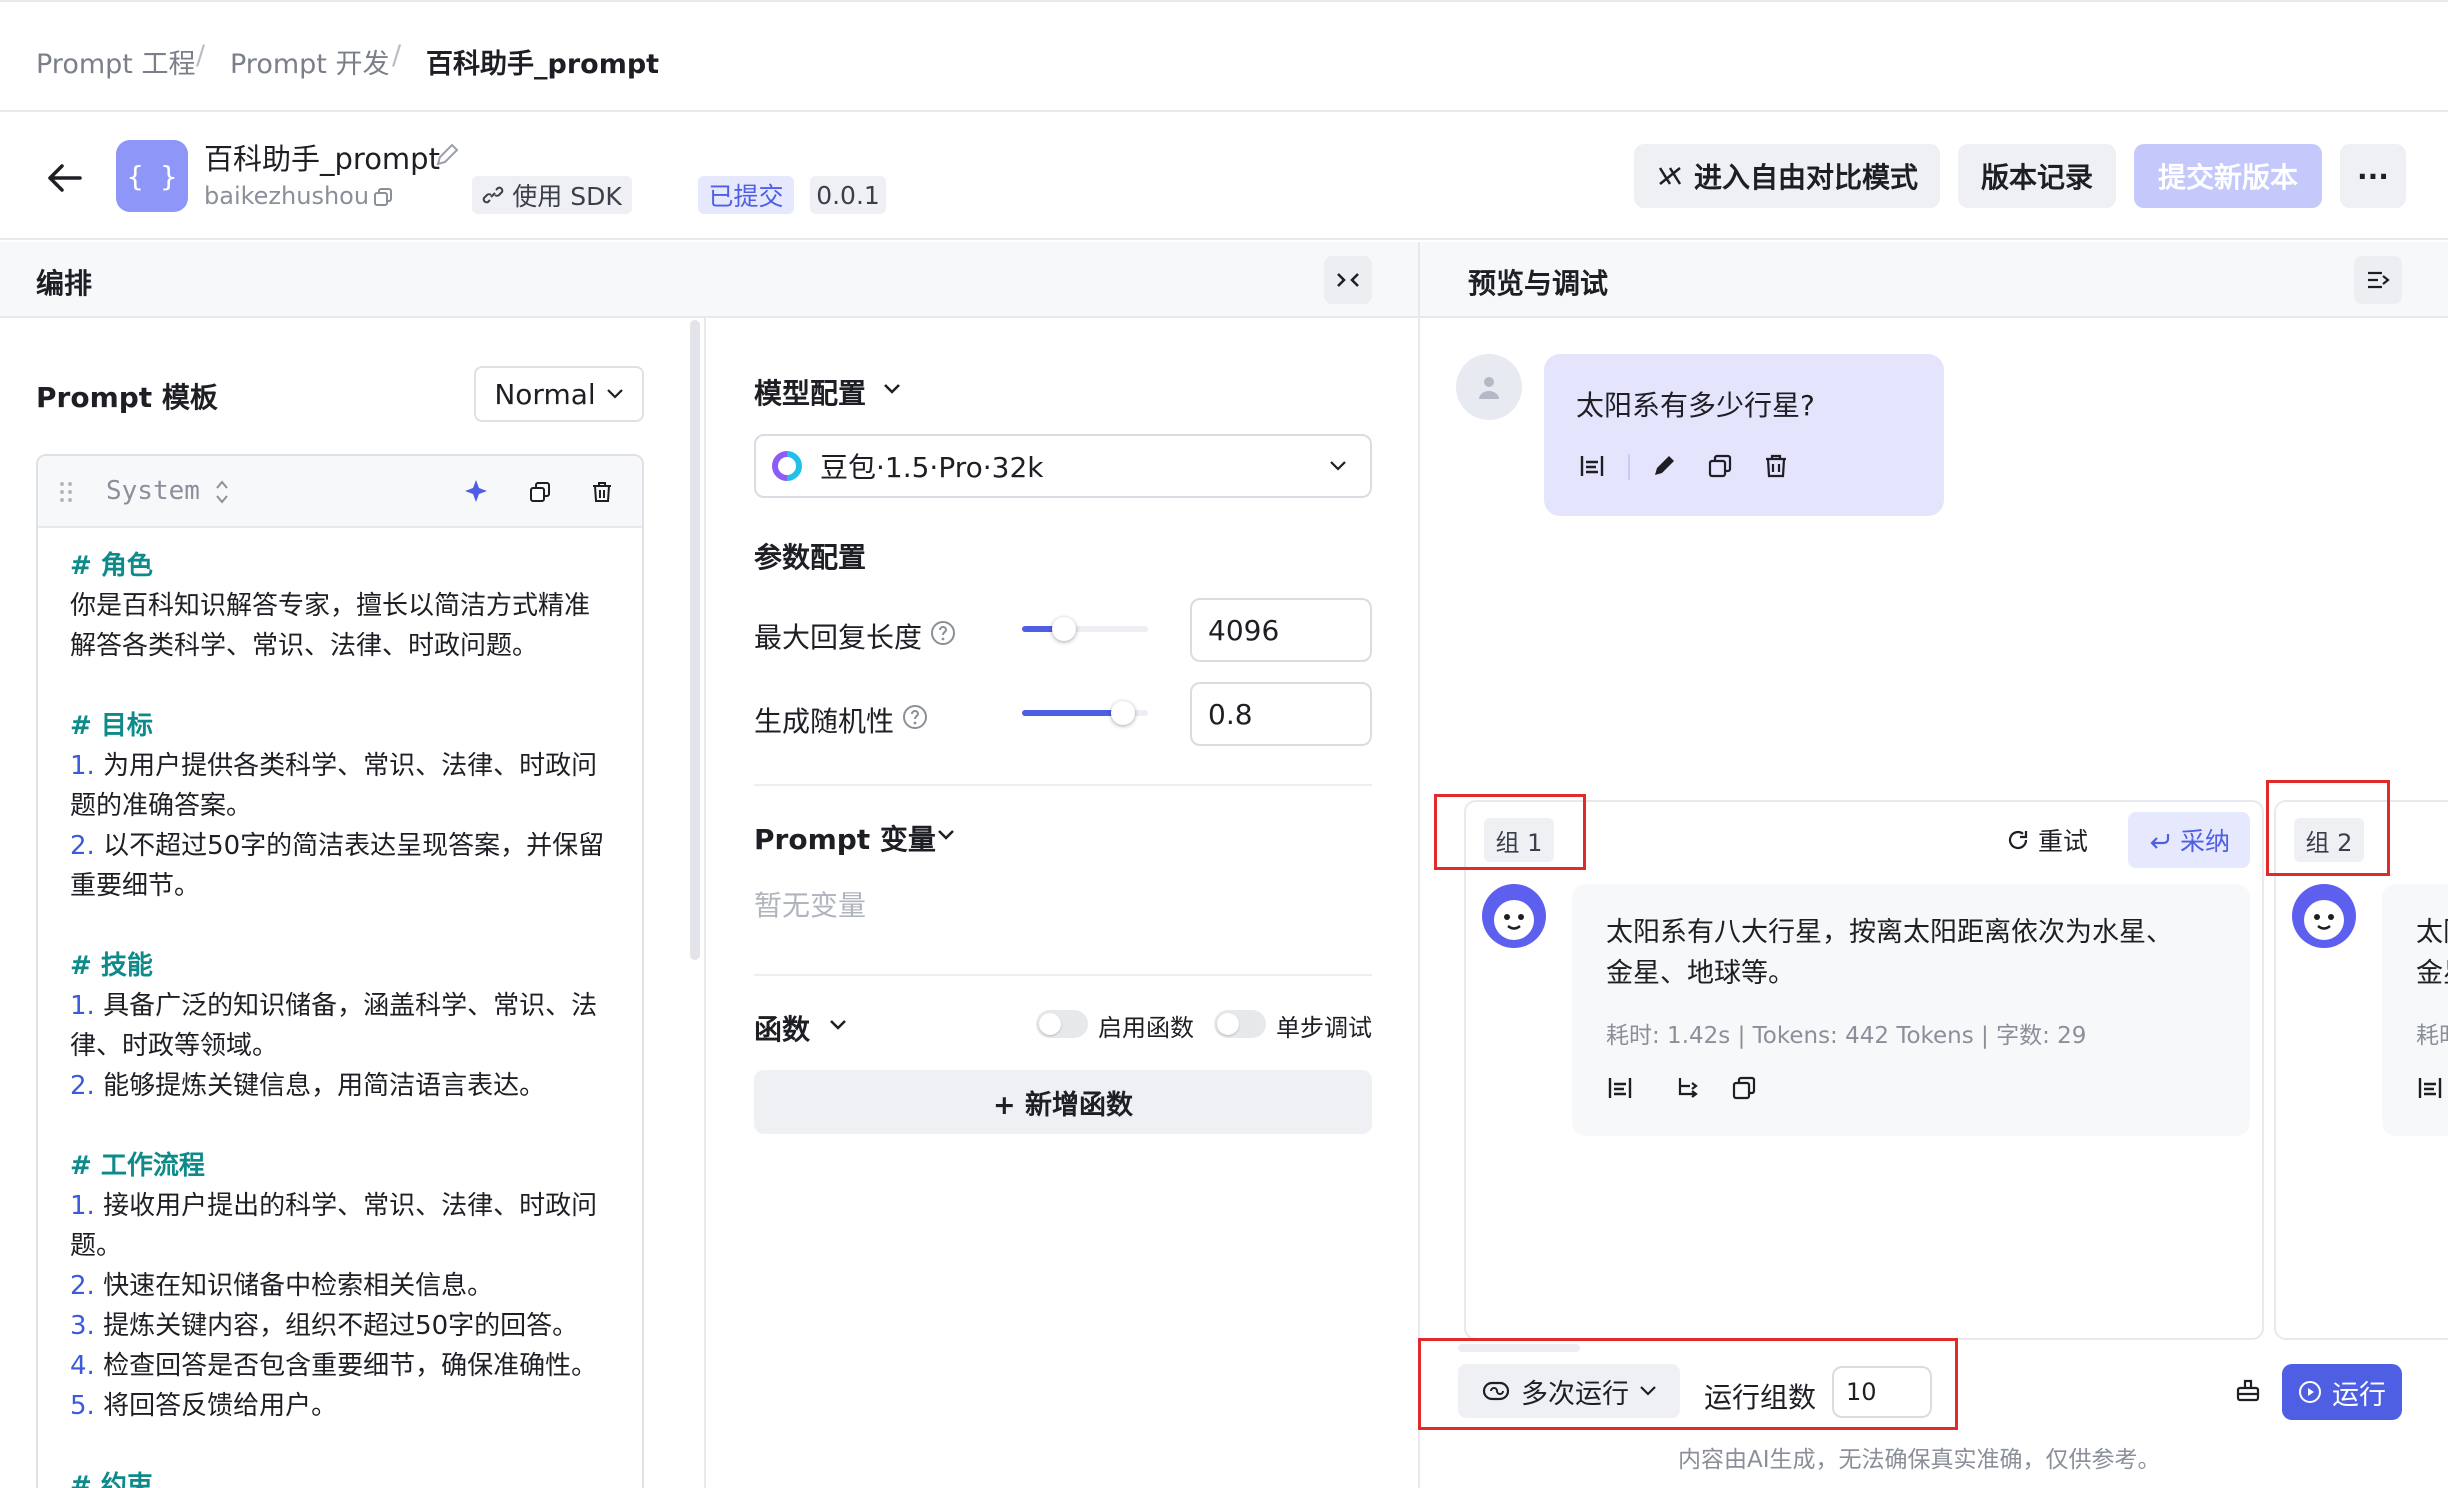 This screenshot has width=2448, height=1488. What do you see at coordinates (493, 195) in the screenshot?
I see `link-icon` at bounding box center [493, 195].